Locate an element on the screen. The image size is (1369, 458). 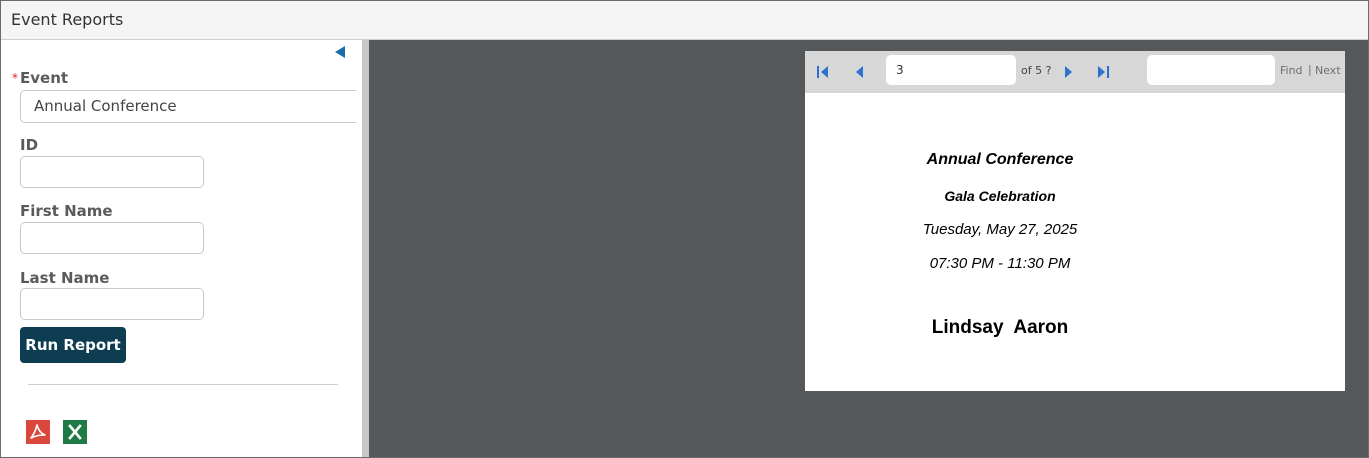
id-label: ID is located at coordinates (29, 145).